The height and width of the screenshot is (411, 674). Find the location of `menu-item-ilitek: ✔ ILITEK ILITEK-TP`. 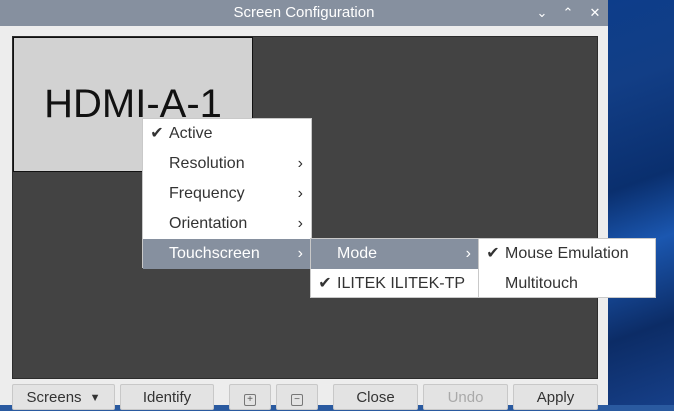

menu-item-ilitek: ✔ ILITEK ILITEK-TP is located at coordinates (395, 284).